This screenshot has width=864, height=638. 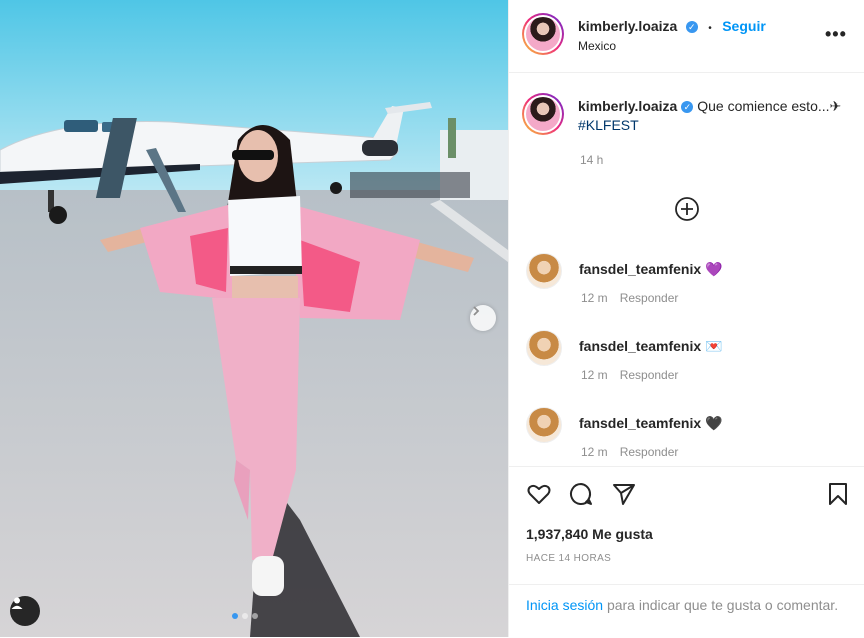 I want to click on more-options-icon: •••, so click(x=836, y=34).